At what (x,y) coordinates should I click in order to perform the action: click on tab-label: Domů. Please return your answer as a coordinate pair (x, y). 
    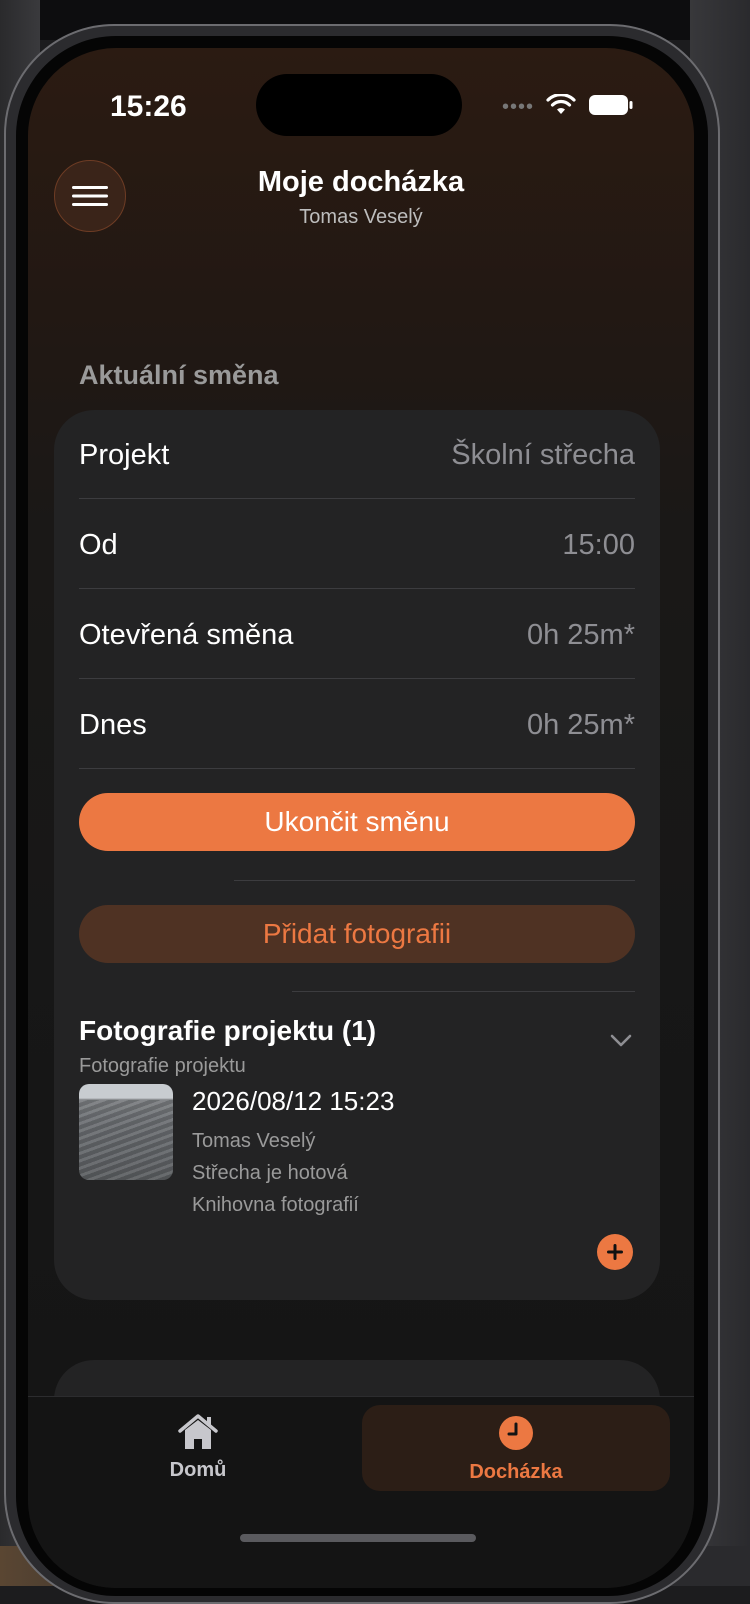
    Looking at the image, I should click on (198, 1470).